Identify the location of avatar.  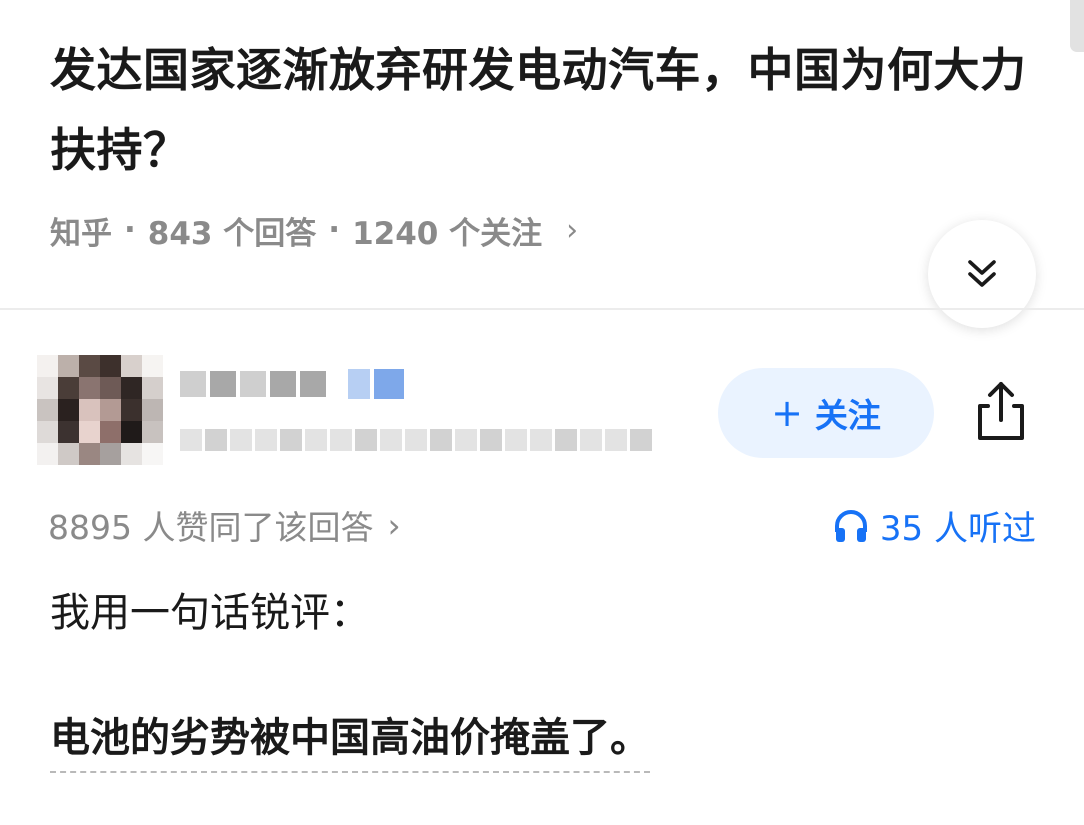
(100, 410).